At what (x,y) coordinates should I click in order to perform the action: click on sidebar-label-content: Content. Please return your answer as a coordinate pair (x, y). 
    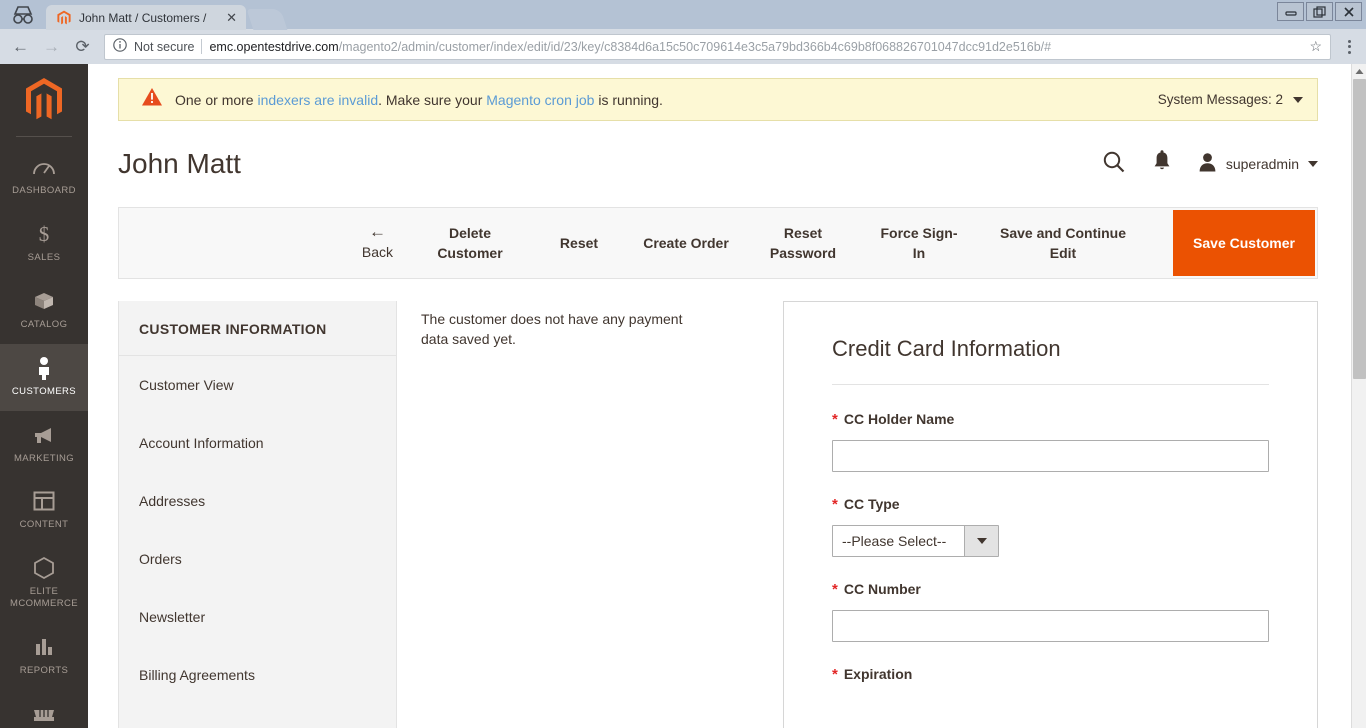
    Looking at the image, I should click on (44, 525).